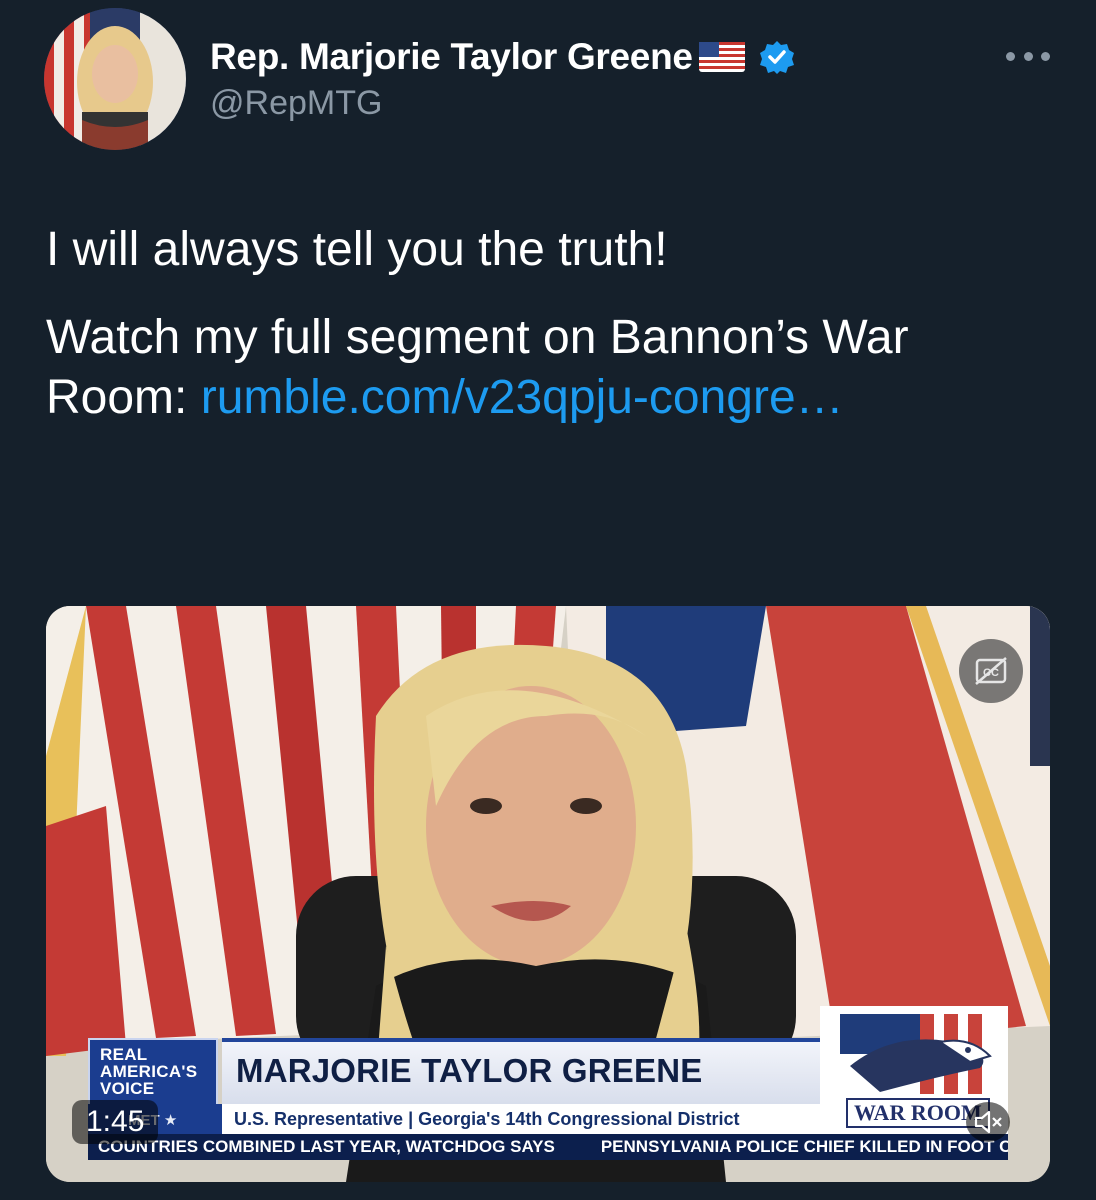 The height and width of the screenshot is (1200, 1096). I want to click on mute-toggle-button, so click(988, 1122).